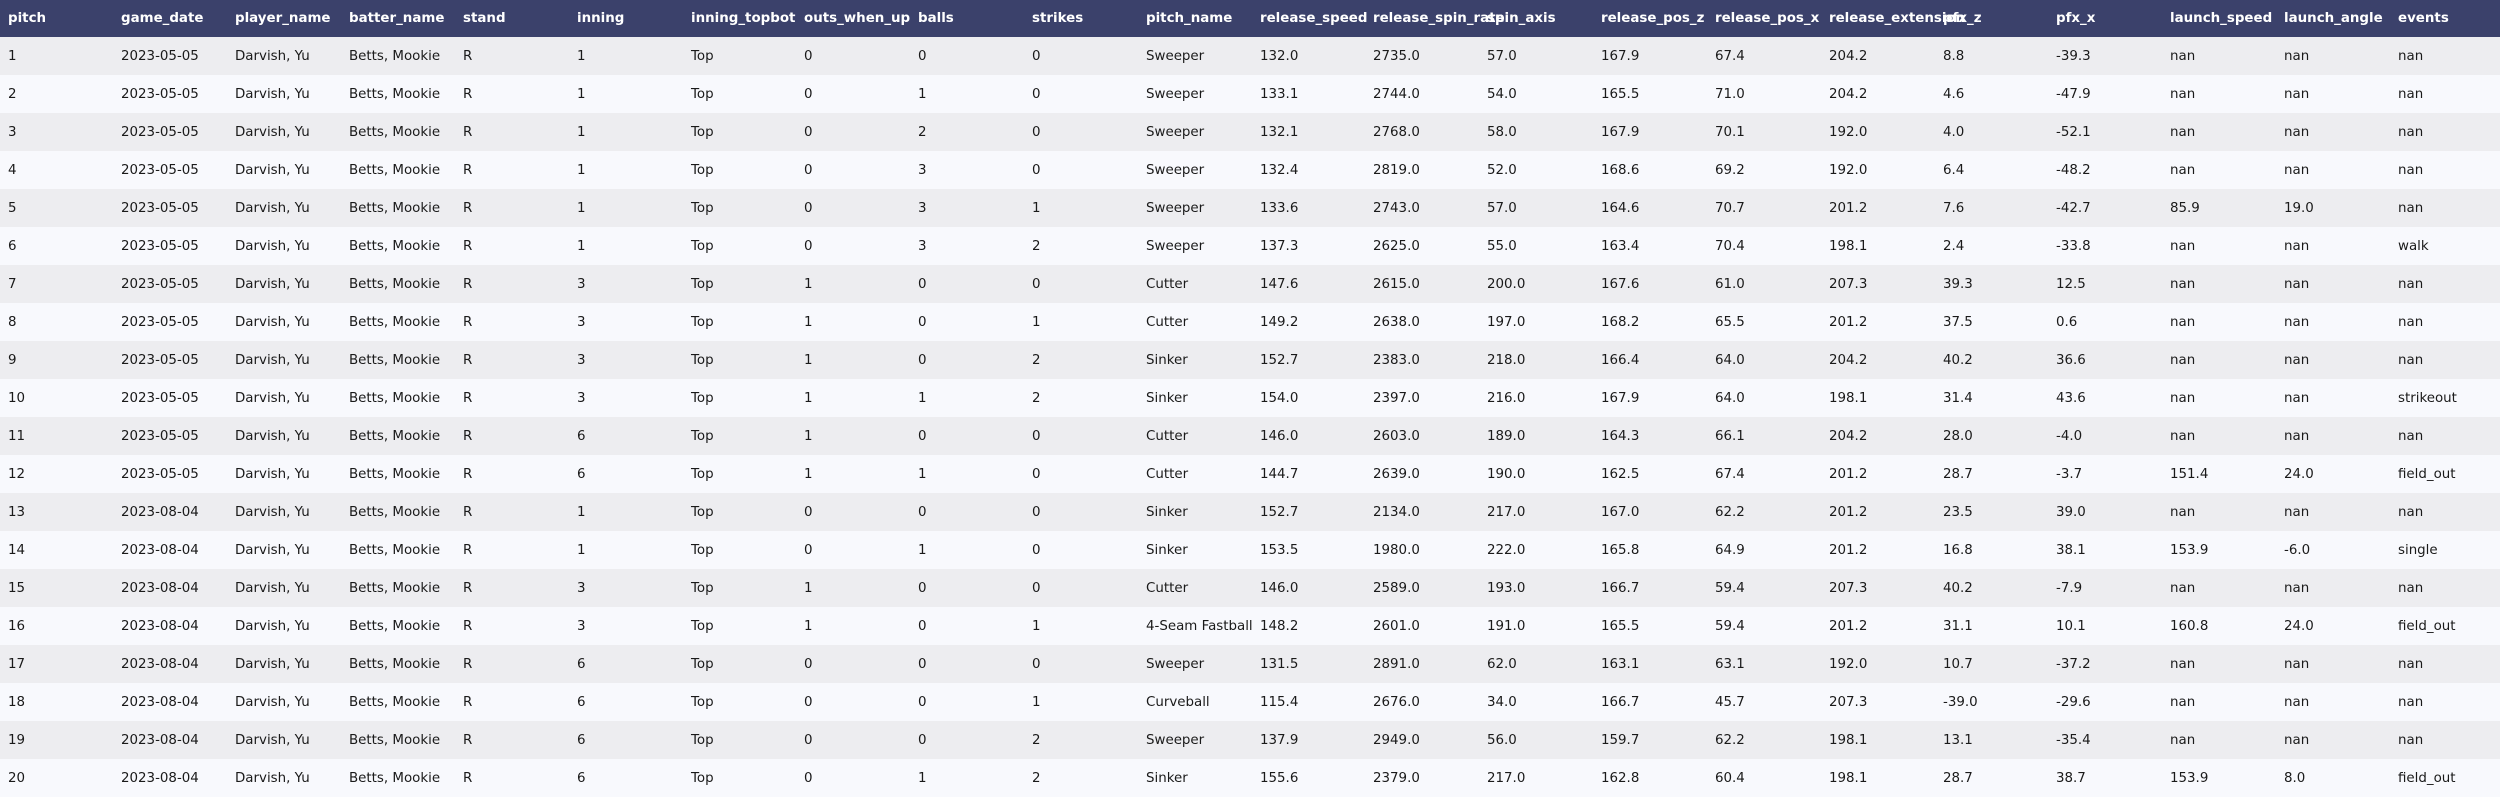 This screenshot has height=800, width=2500. What do you see at coordinates (12, 360) in the screenshot?
I see `cell-pitch: 9` at bounding box center [12, 360].